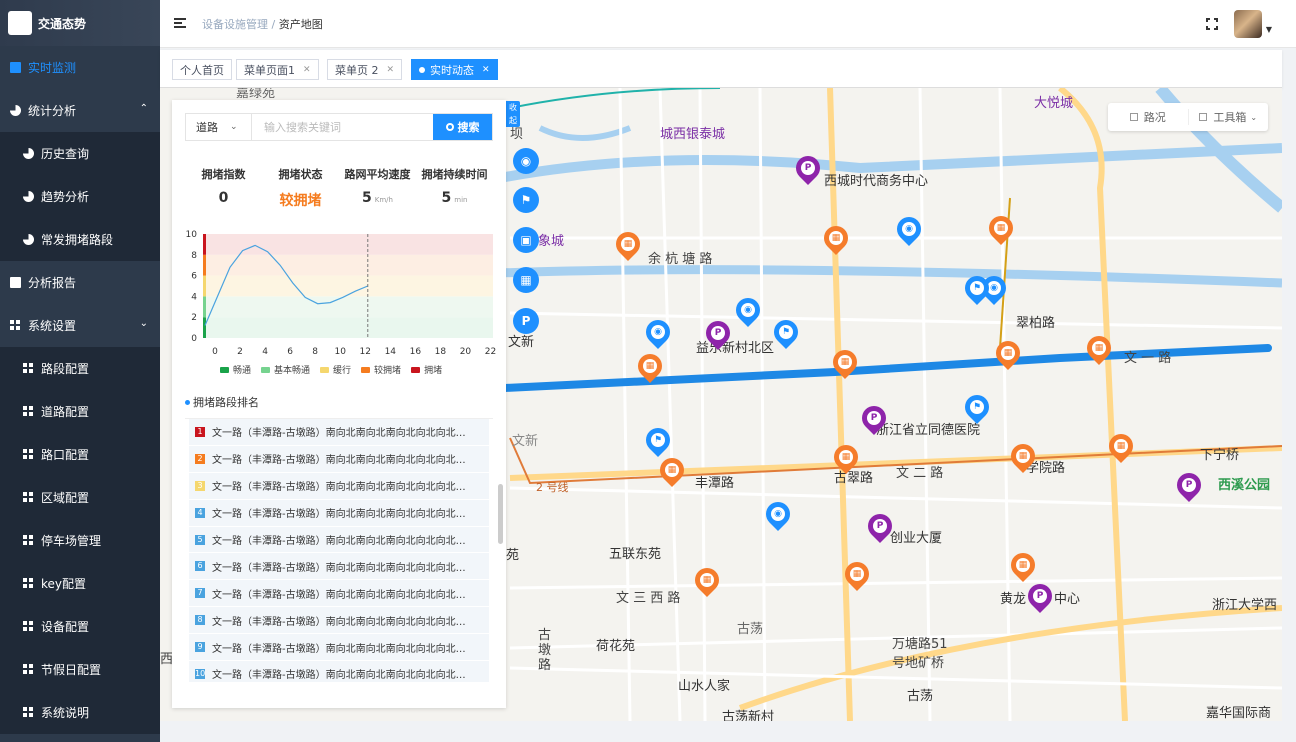 Image resolution: width=1296 pixels, height=742 pixels. What do you see at coordinates (521, 342) in the screenshot?
I see `map-label: 文新` at bounding box center [521, 342].